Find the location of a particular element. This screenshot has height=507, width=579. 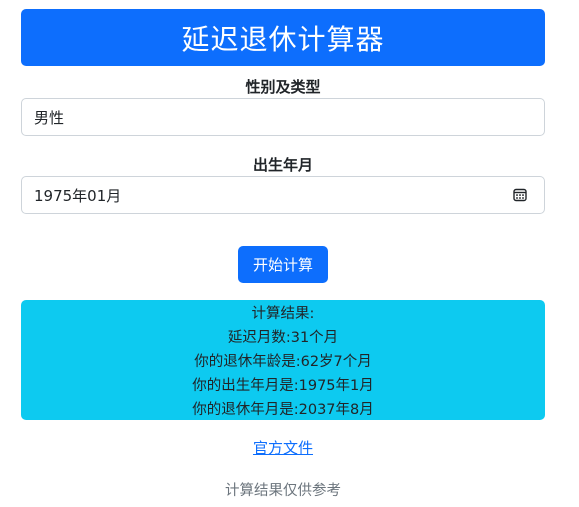

official-document-link: 官方文件 is located at coordinates (283, 448).